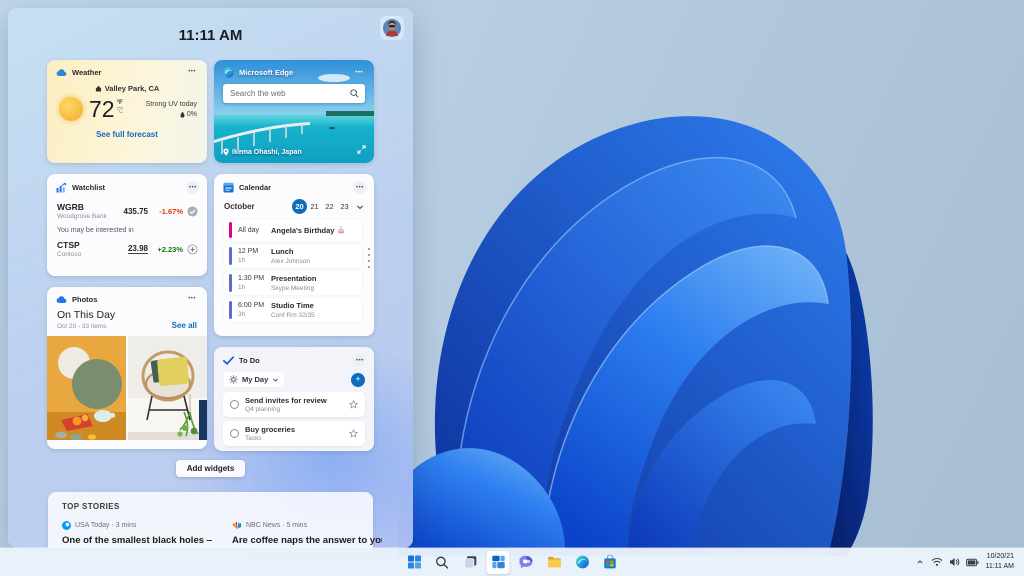  I want to click on widget-title: Watchlist, so click(89, 187).